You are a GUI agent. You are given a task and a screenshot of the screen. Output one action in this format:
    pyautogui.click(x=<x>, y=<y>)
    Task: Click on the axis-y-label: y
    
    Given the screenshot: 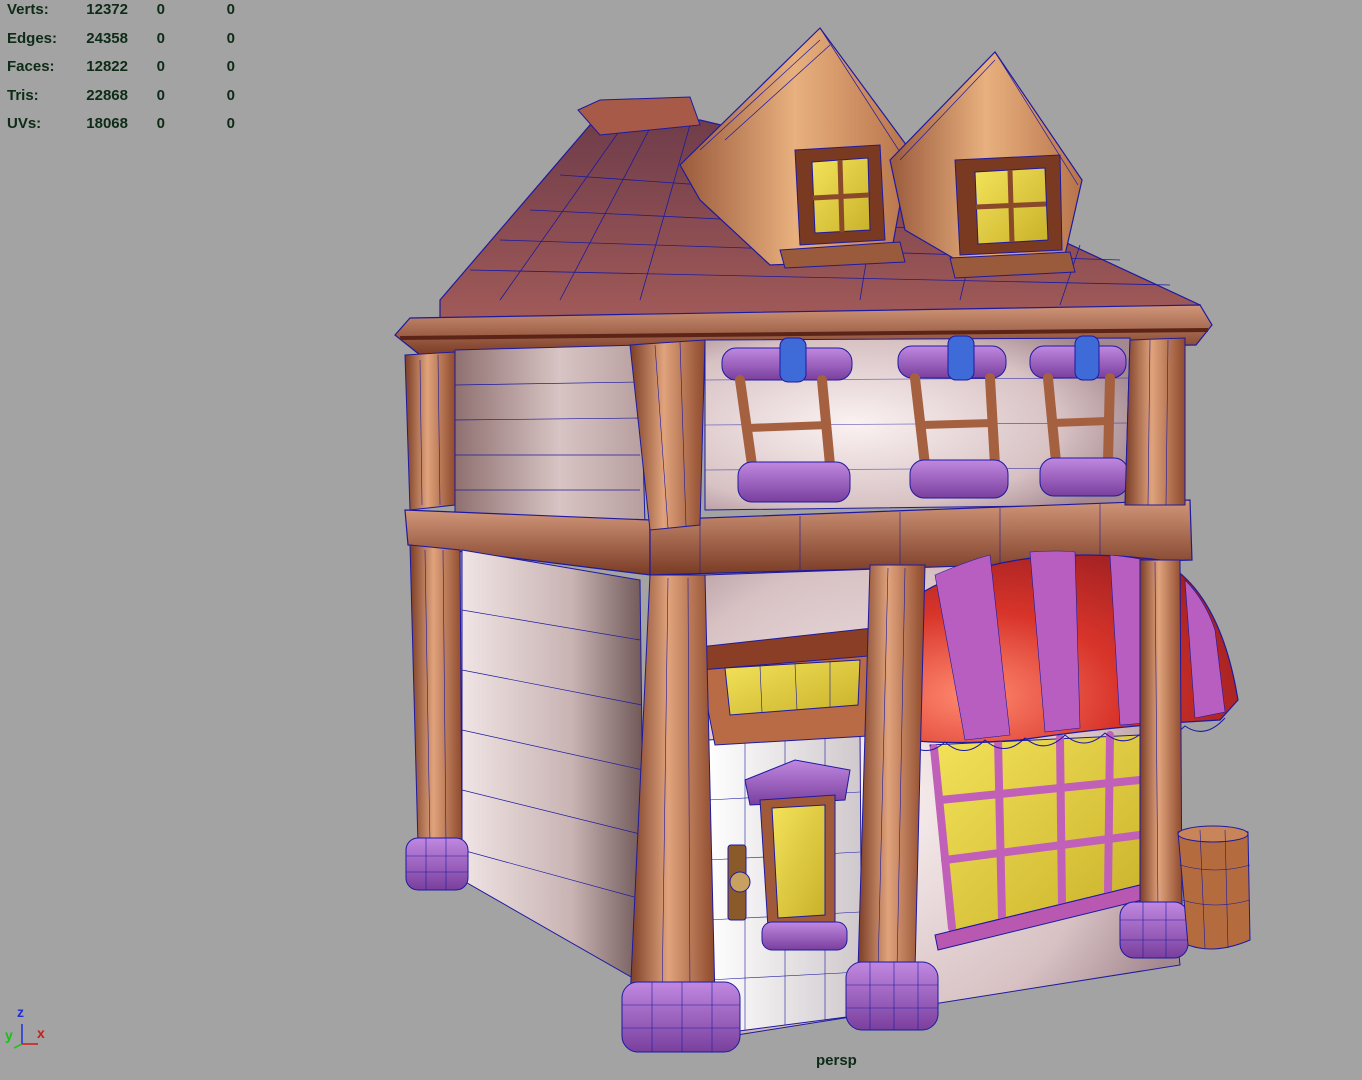 What is the action you would take?
    pyautogui.click(x=9, y=1035)
    